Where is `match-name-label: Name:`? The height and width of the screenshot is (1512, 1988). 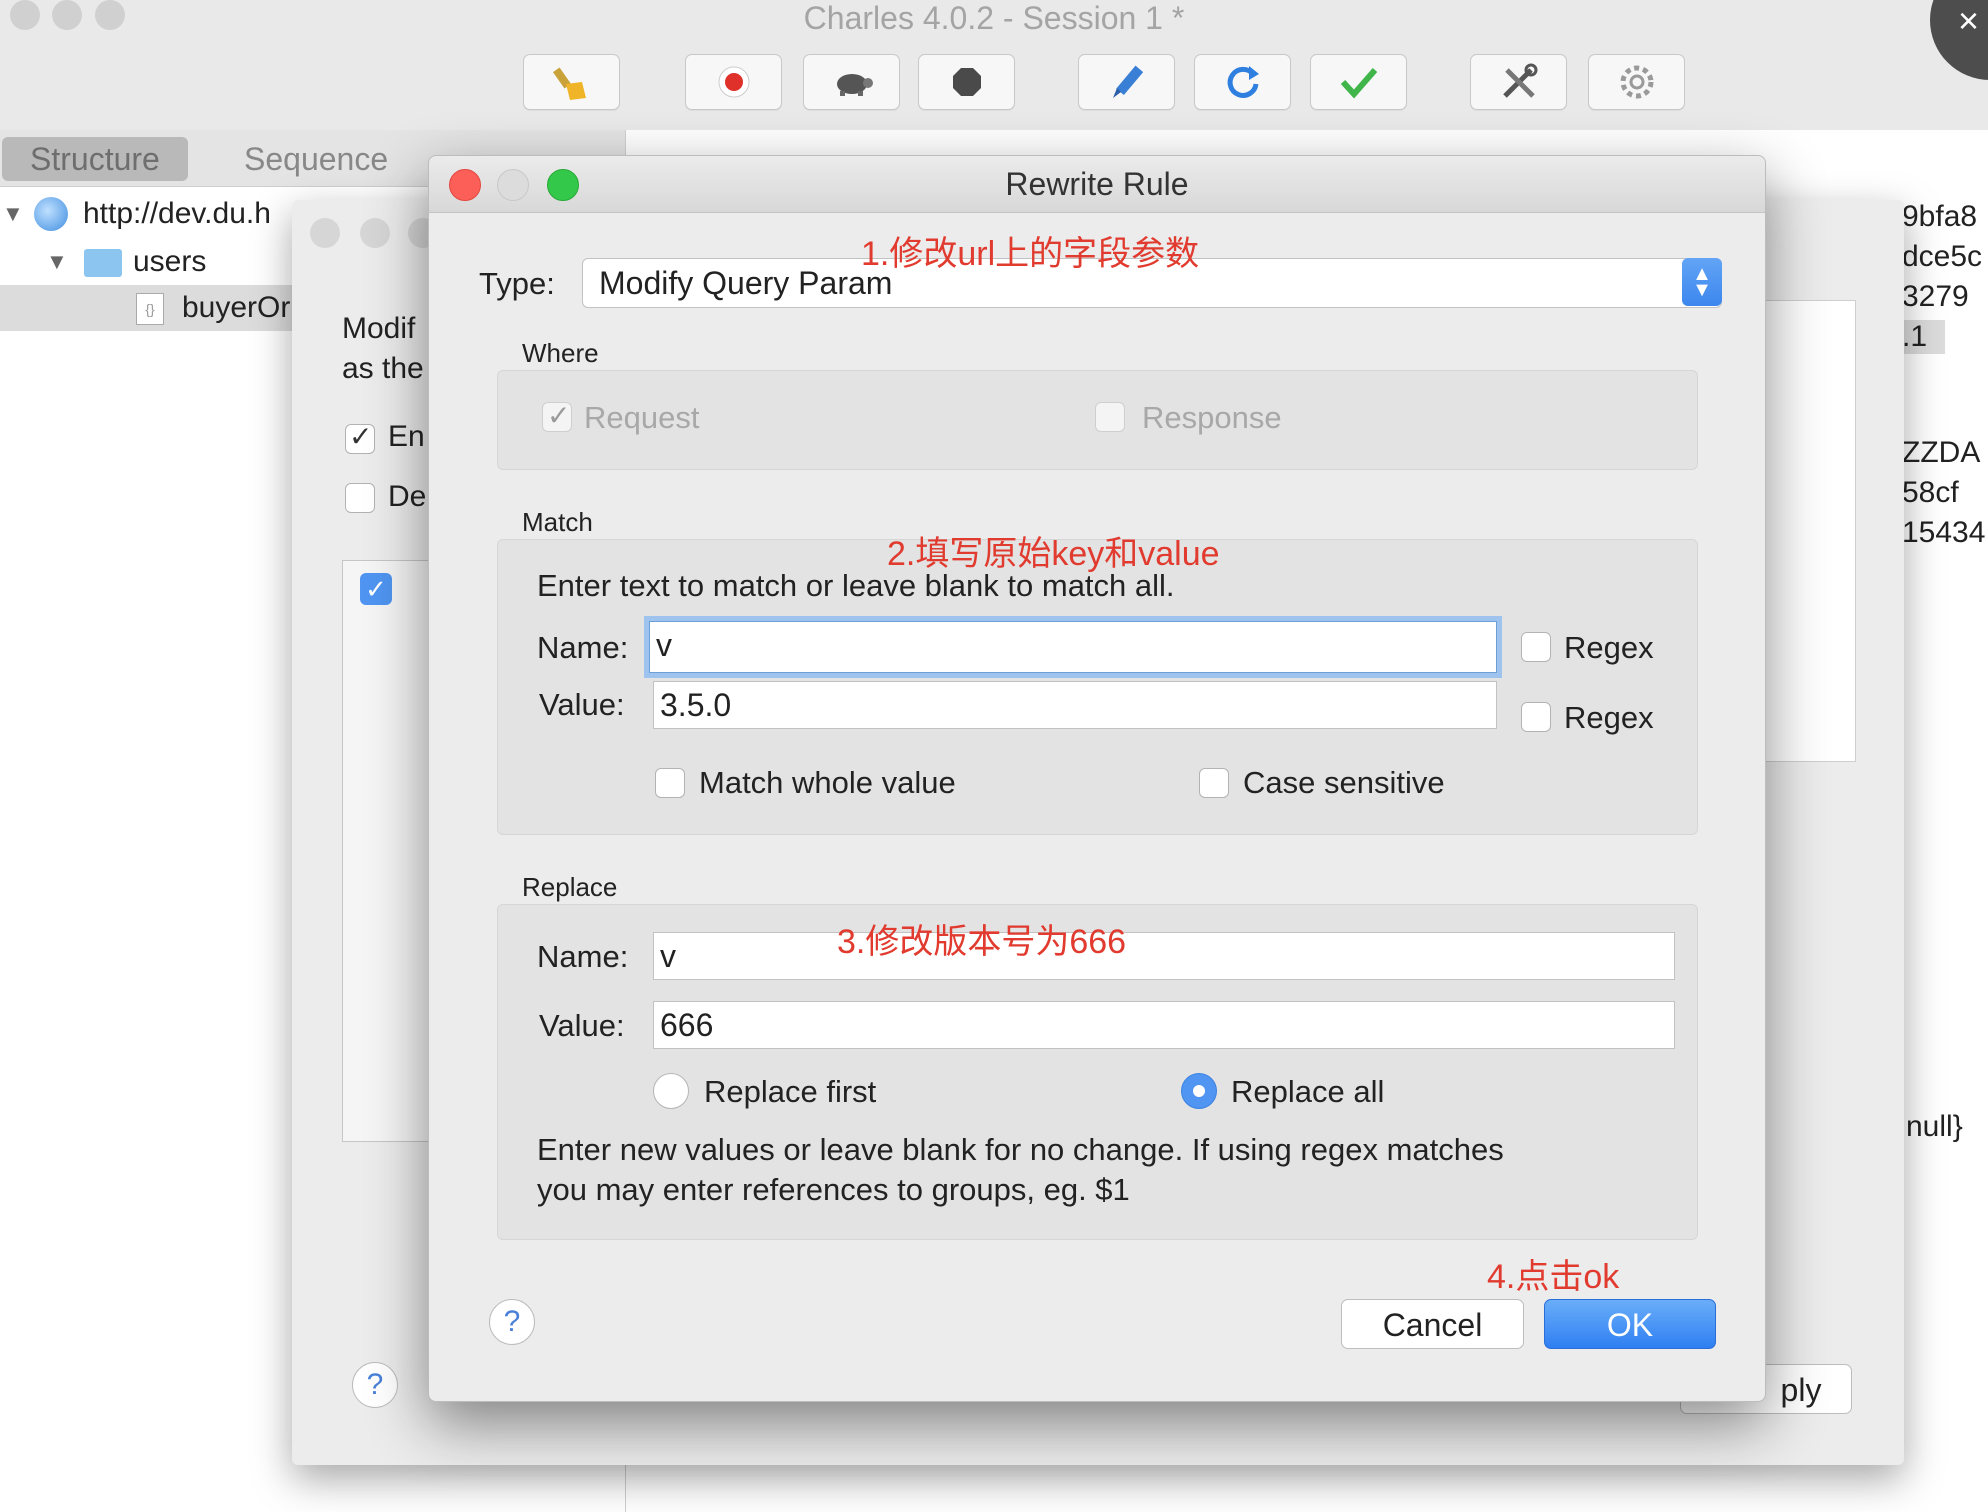 match-name-label: Name: is located at coordinates (583, 647).